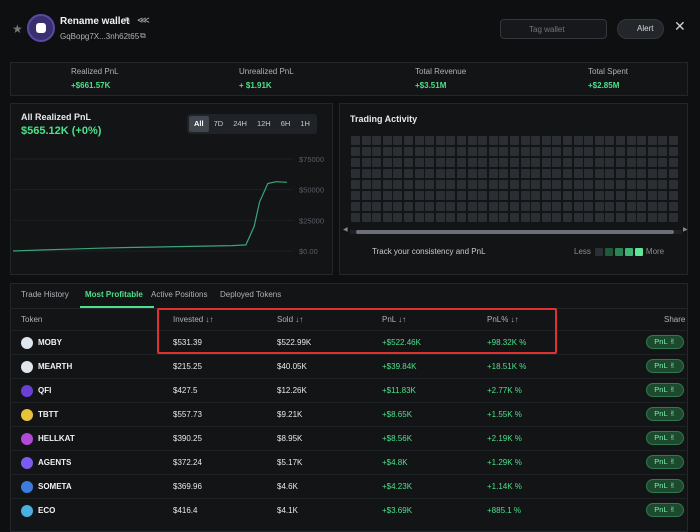 The width and height of the screenshot is (700, 532). Describe the element at coordinates (685, 229) in the screenshot. I see `scroll-right-icon: ▶` at that location.